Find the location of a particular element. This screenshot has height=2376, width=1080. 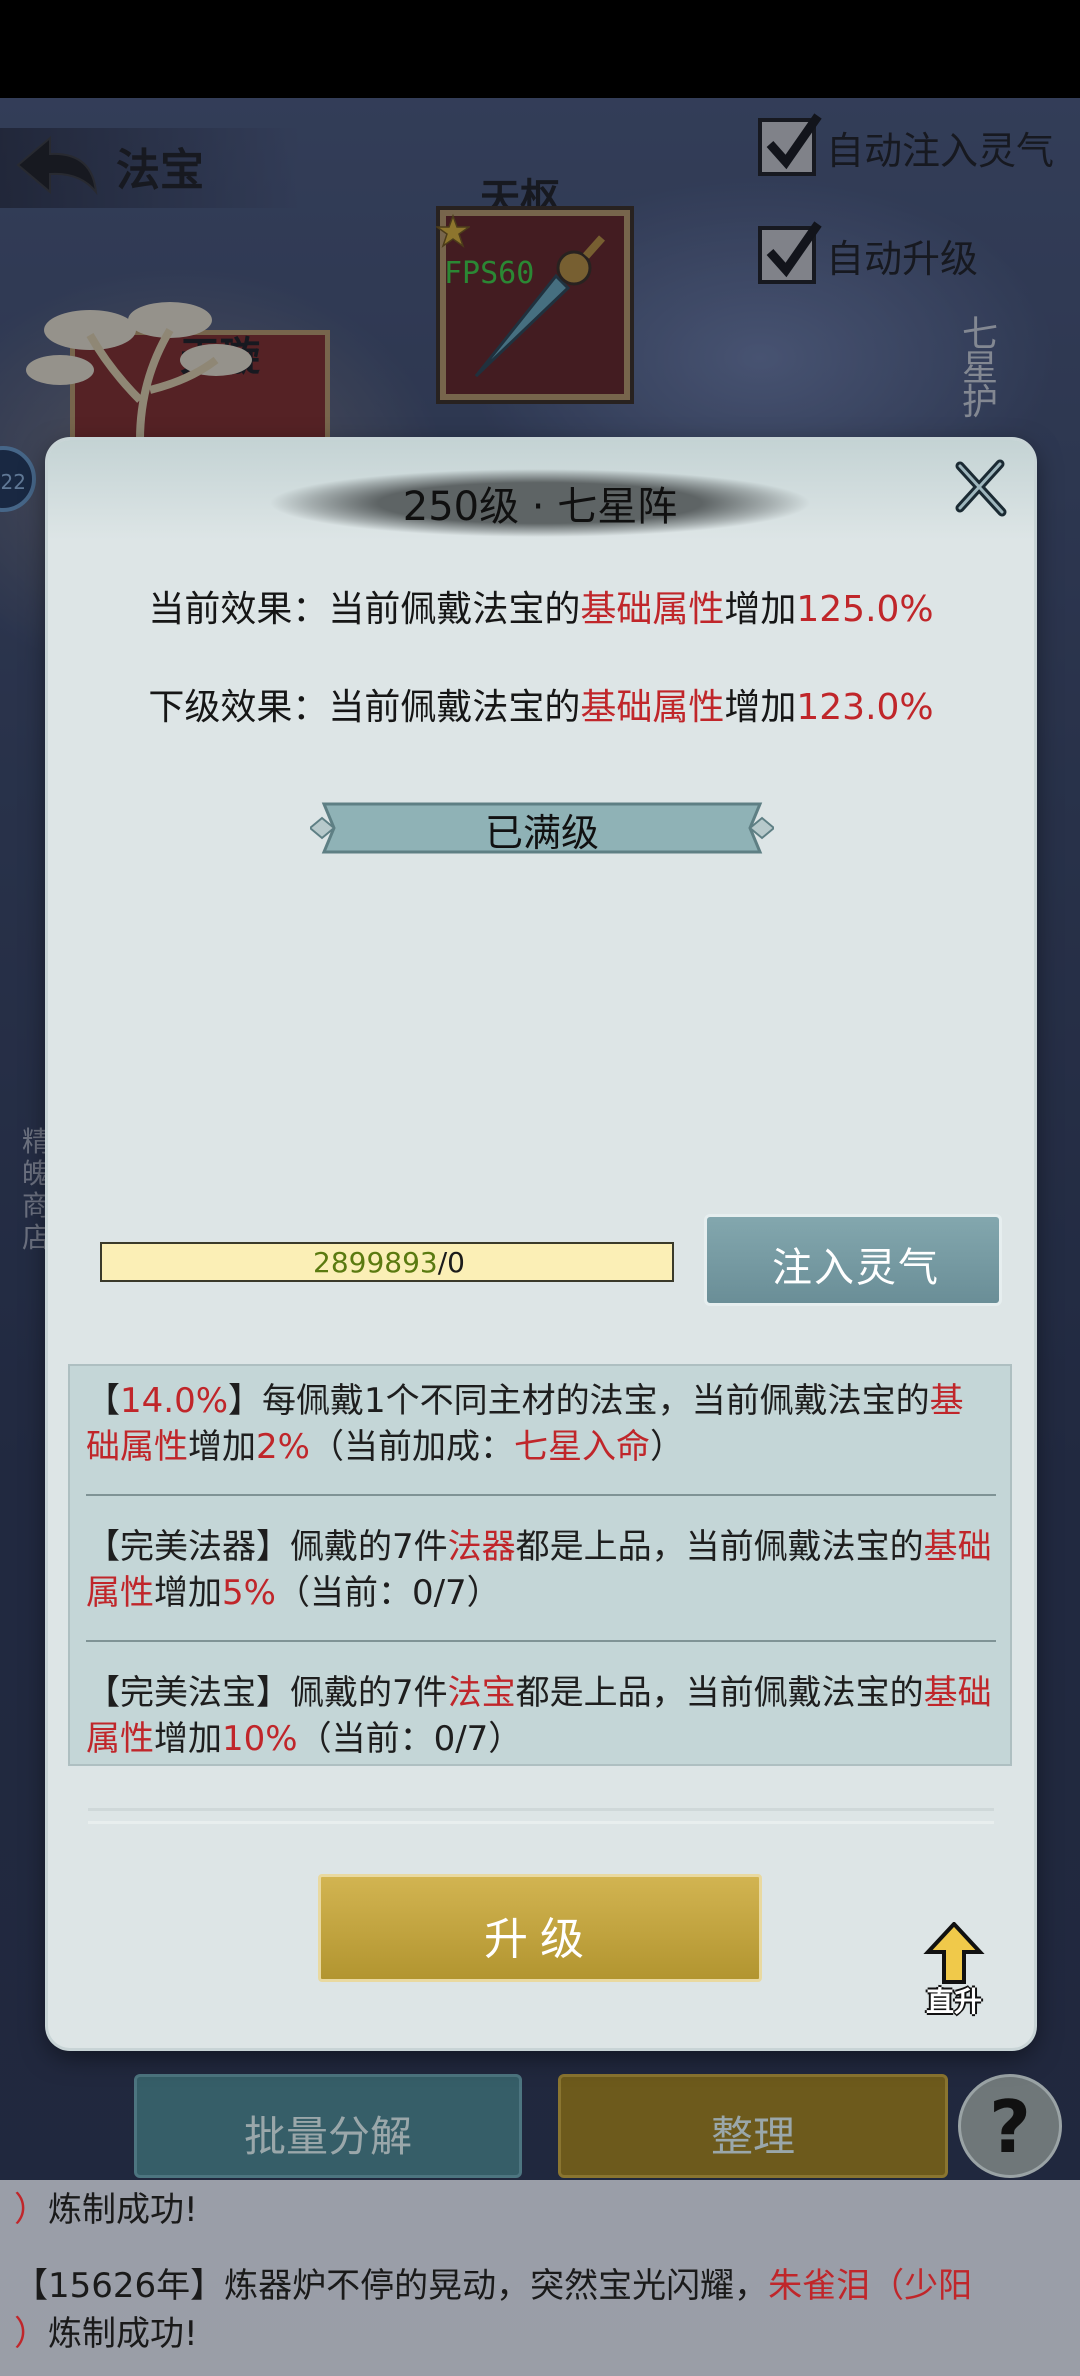

bonus-percent: 14.0% is located at coordinates (174, 1401).